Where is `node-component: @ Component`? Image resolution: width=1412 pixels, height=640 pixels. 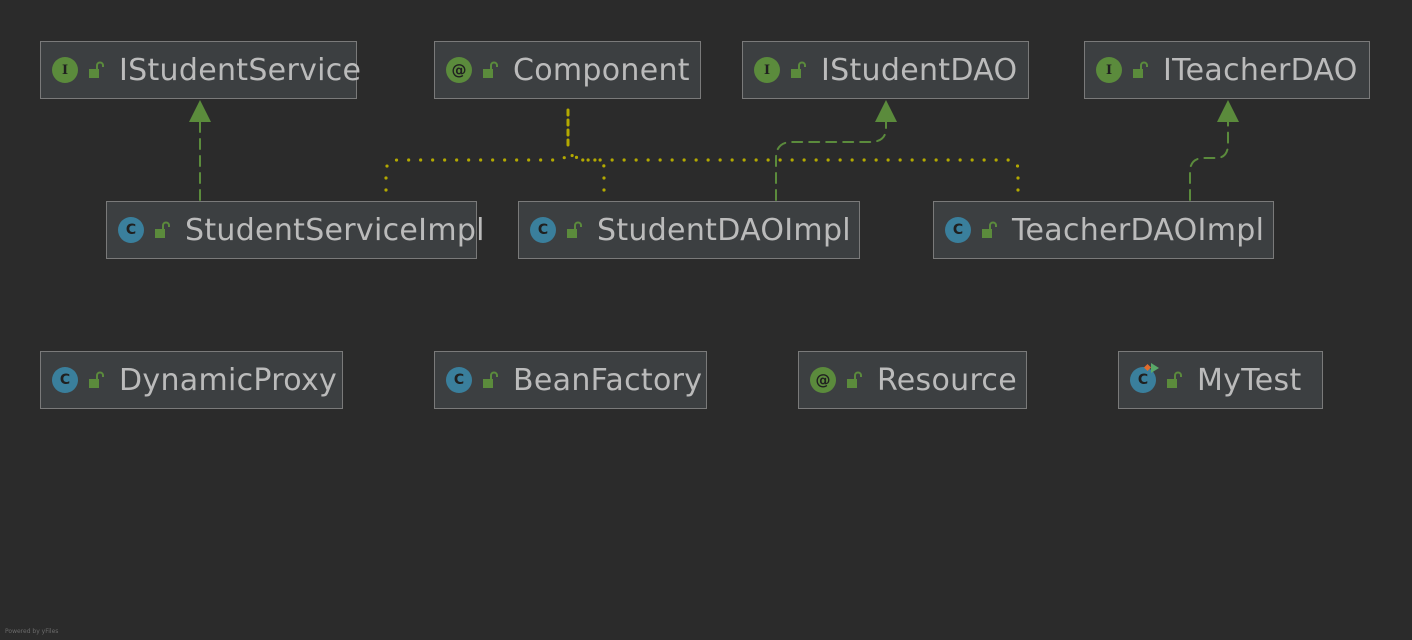
node-component: @ Component is located at coordinates (567, 70).